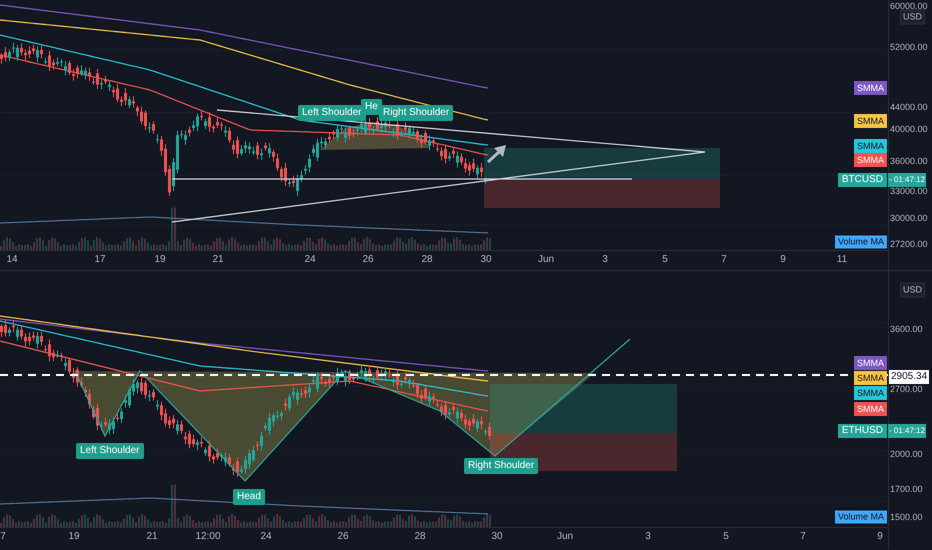  I want to click on price-axis-label: 3600.00, so click(906, 329).